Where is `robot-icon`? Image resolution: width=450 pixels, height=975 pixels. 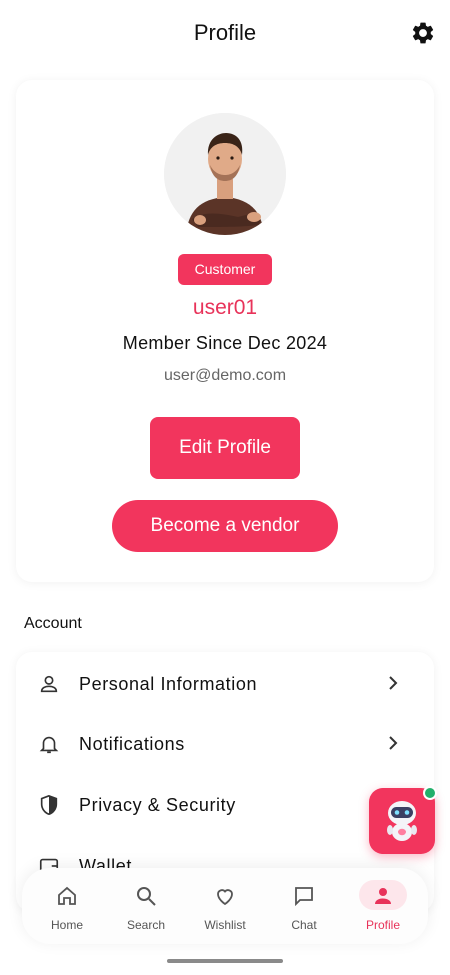
robot-icon is located at coordinates (402, 821).